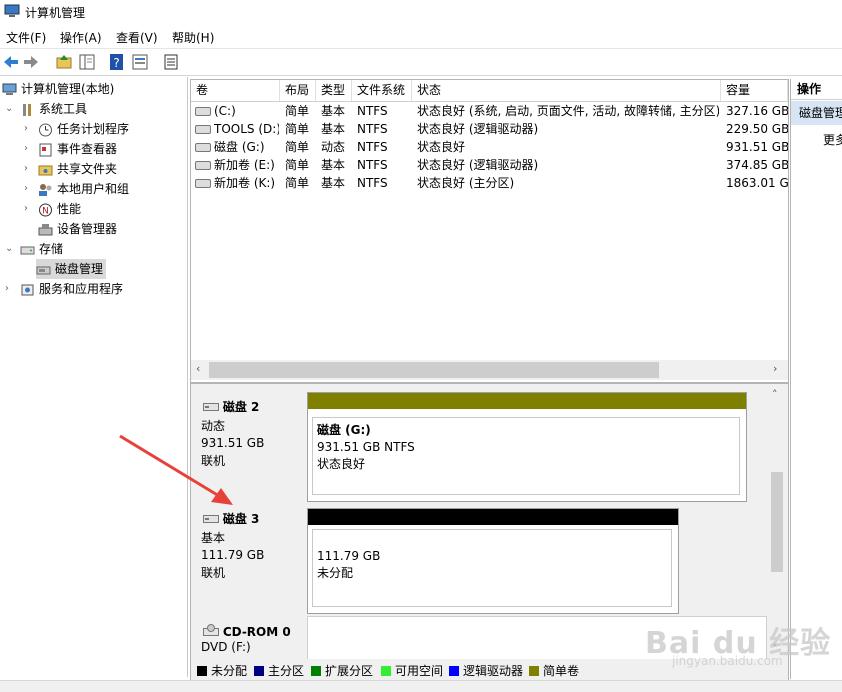 Image resolution: width=842 pixels, height=692 pixels. What do you see at coordinates (81, 37) in the screenshot?
I see `menu-action: 操作(A)` at bounding box center [81, 37].